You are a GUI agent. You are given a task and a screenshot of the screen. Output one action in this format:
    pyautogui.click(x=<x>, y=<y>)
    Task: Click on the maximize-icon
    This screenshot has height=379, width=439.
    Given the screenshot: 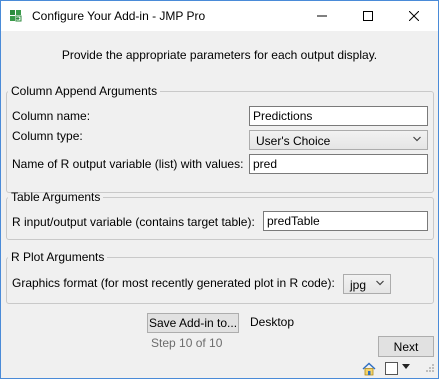 What is the action you would take?
    pyautogui.click(x=368, y=16)
    